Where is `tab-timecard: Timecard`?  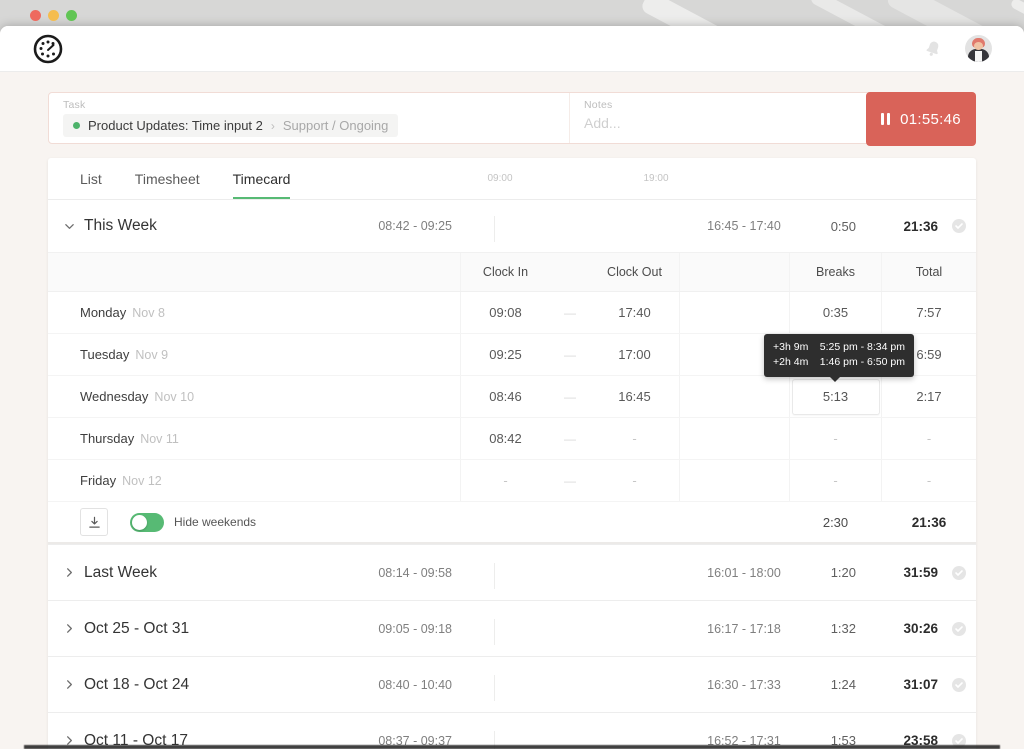
tab-timecard: Timecard is located at coordinates (261, 178).